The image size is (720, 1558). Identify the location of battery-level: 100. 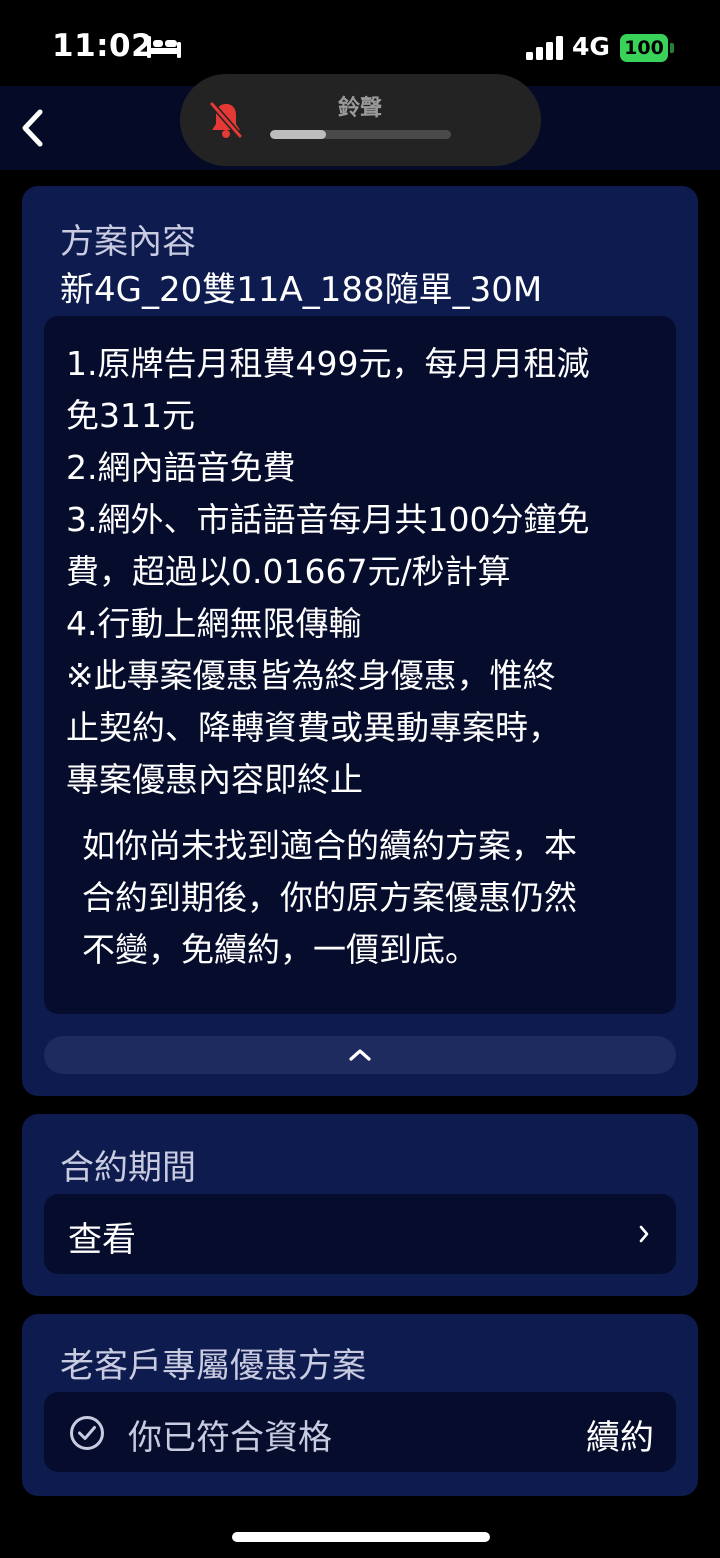
(644, 48).